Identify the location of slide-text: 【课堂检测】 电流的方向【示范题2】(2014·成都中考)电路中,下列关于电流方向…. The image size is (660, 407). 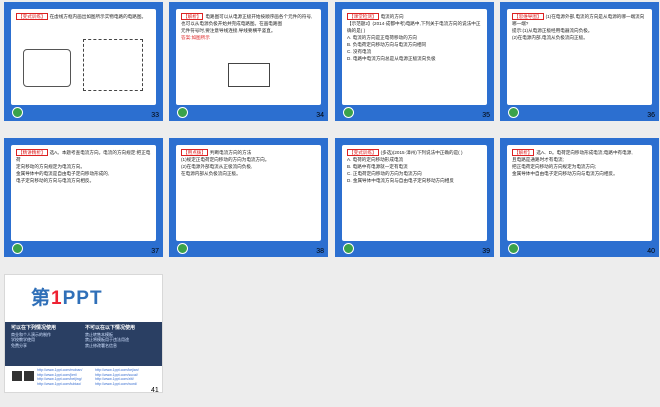
(414, 35).